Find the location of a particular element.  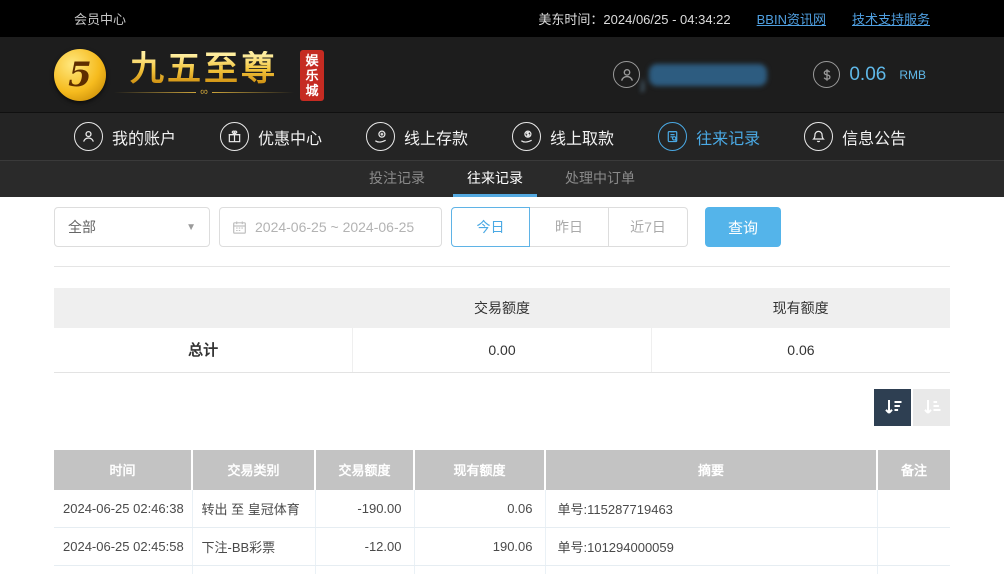

logo-flourish: ∞ is located at coordinates (204, 92).